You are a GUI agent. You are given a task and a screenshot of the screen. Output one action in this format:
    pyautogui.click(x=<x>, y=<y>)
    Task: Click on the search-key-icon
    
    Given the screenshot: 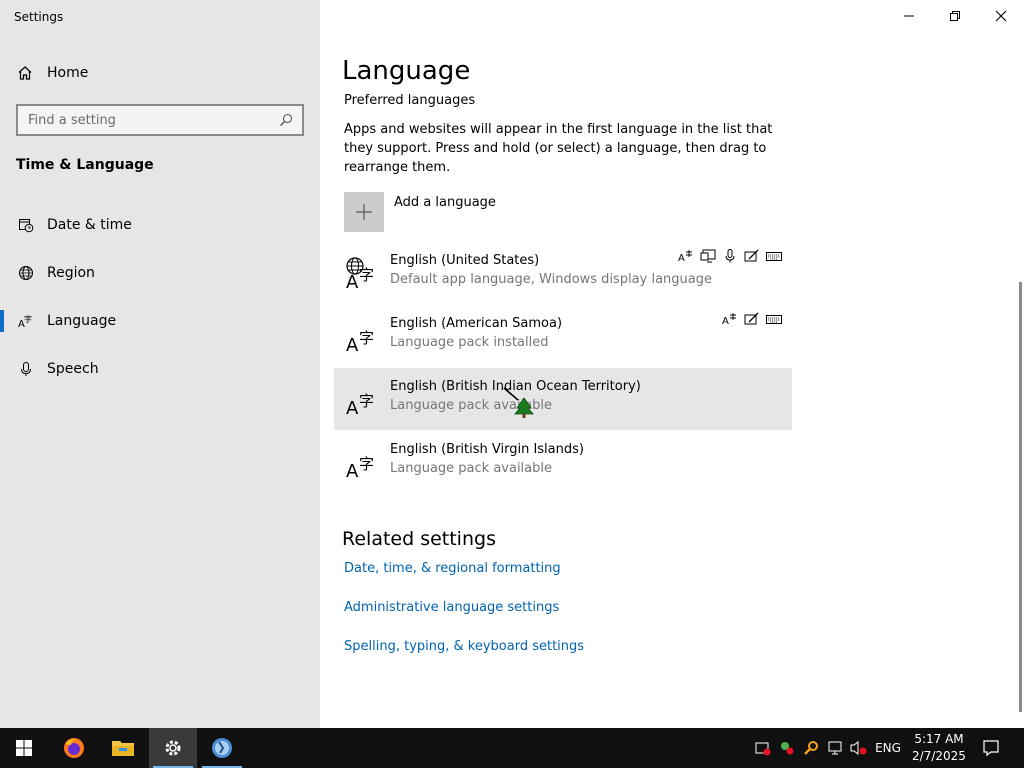 What is the action you would take?
    pyautogui.click(x=811, y=748)
    